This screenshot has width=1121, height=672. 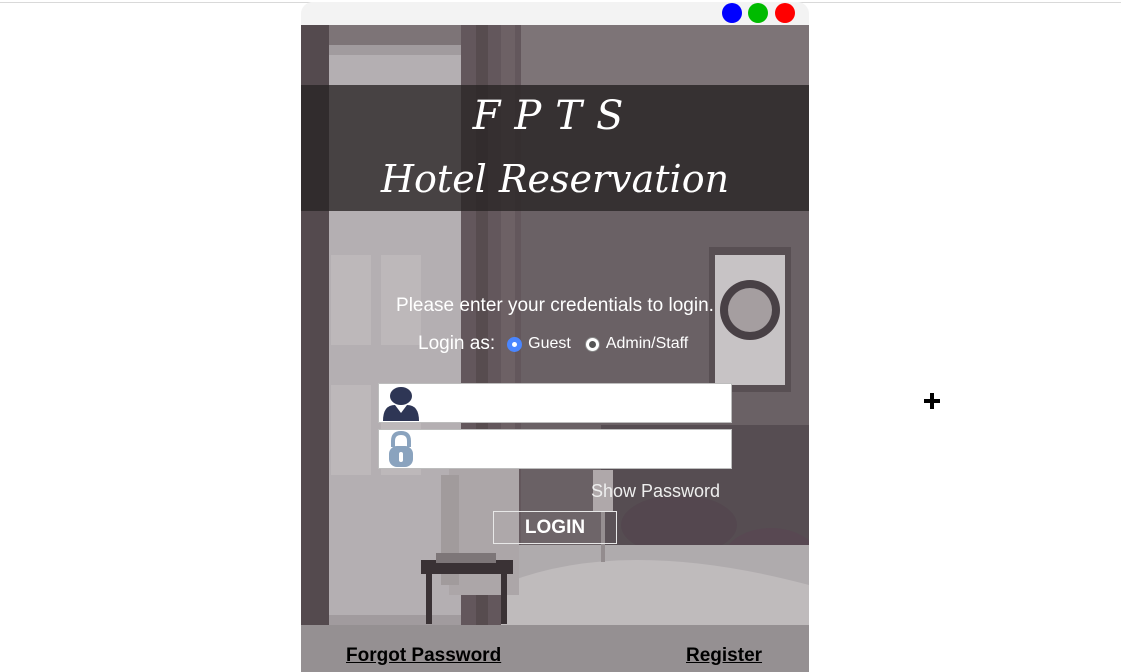 What do you see at coordinates (555, 305) in the screenshot?
I see `login-prompt: Please enter your credentials to login.` at bounding box center [555, 305].